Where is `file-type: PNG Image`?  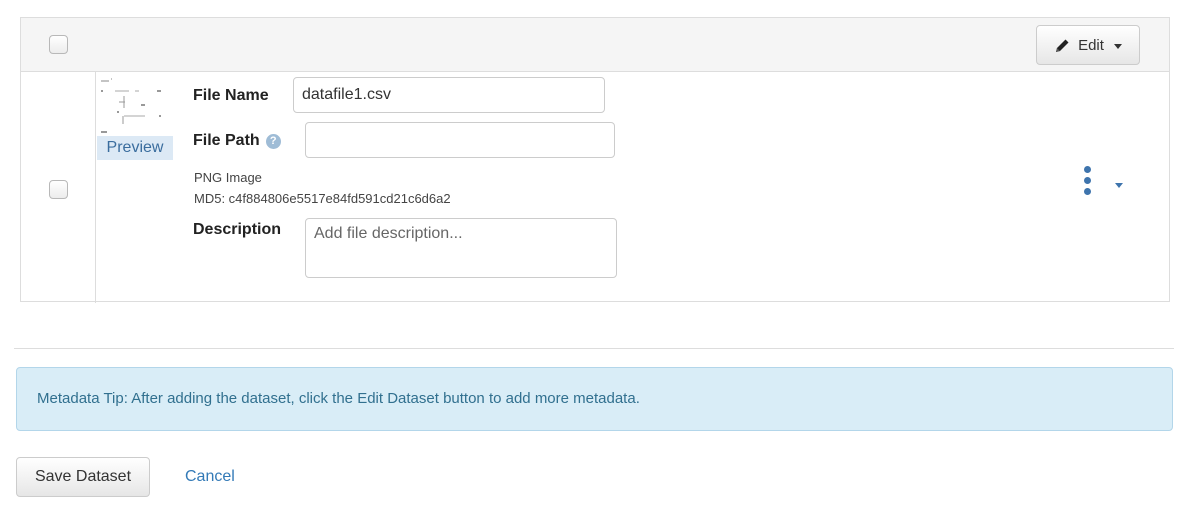 file-type: PNG Image is located at coordinates (228, 177).